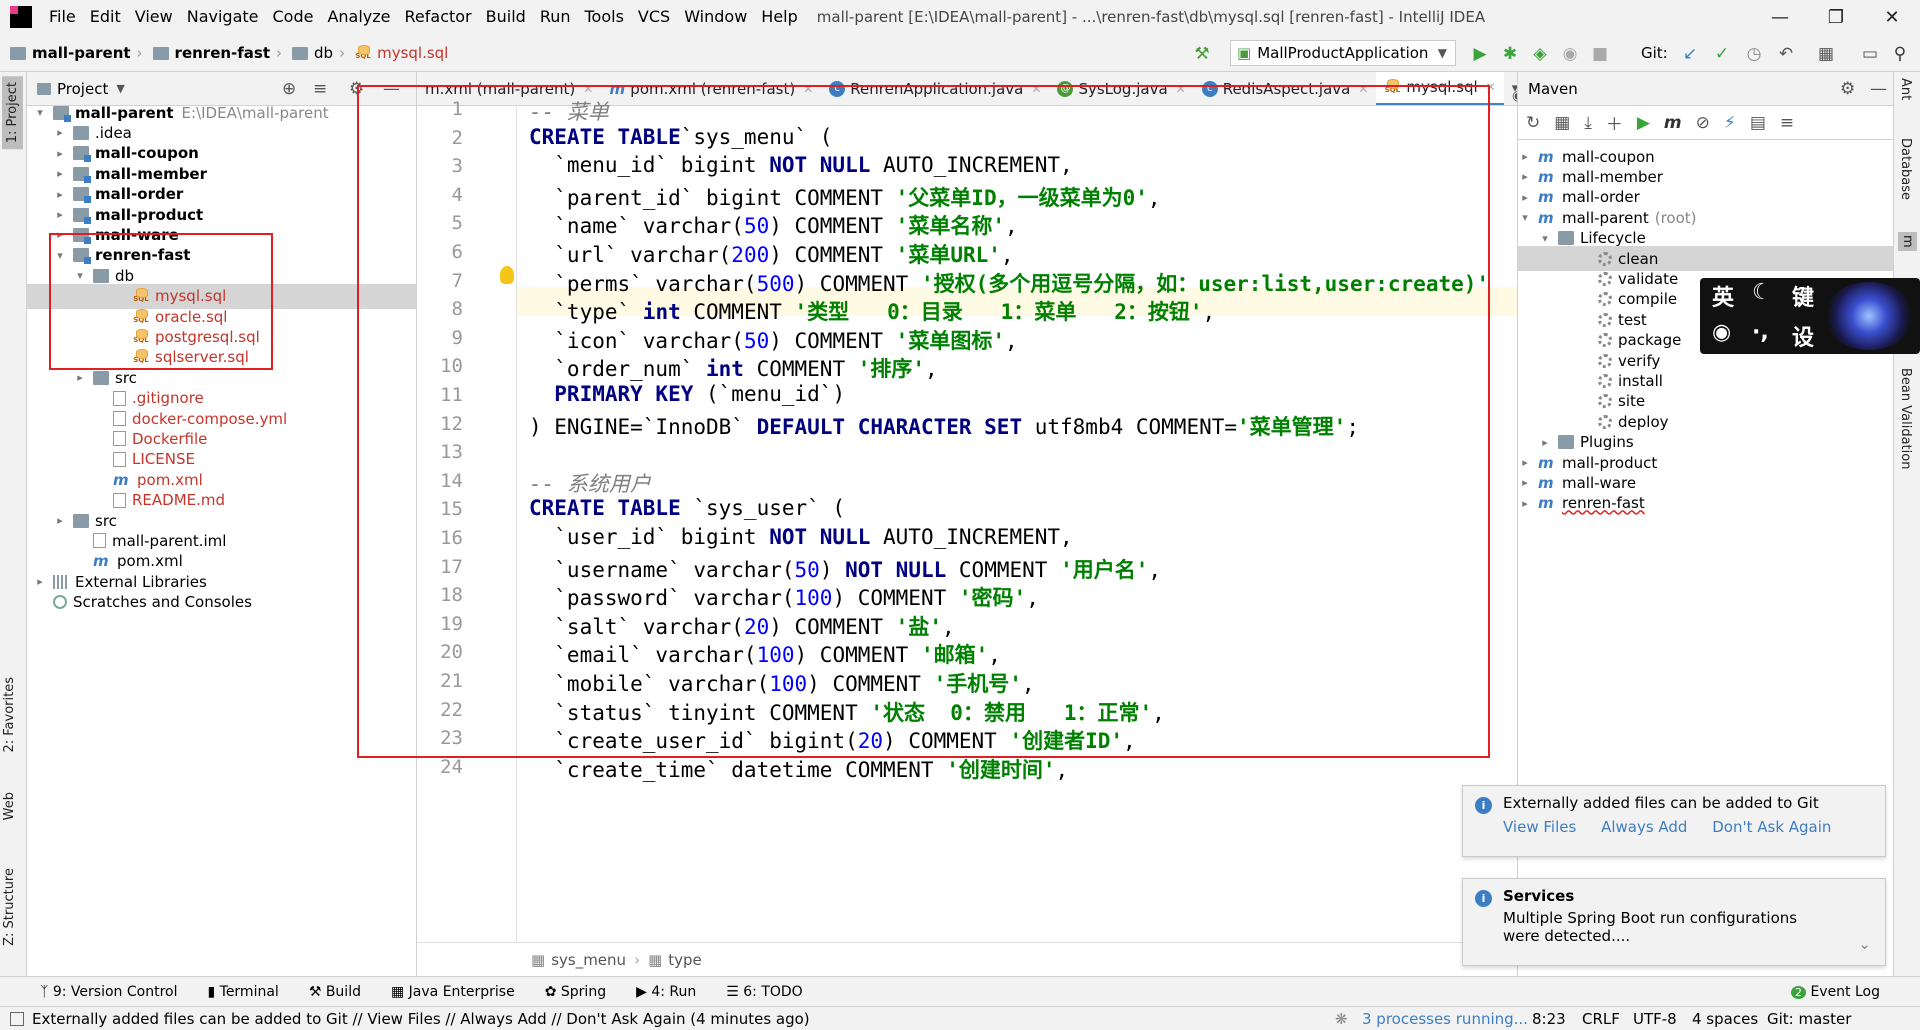  Describe the element at coordinates (1810, 316) in the screenshot. I see `ime-toolbar: 英 ☾ 键 ◉ ·, 设` at that location.